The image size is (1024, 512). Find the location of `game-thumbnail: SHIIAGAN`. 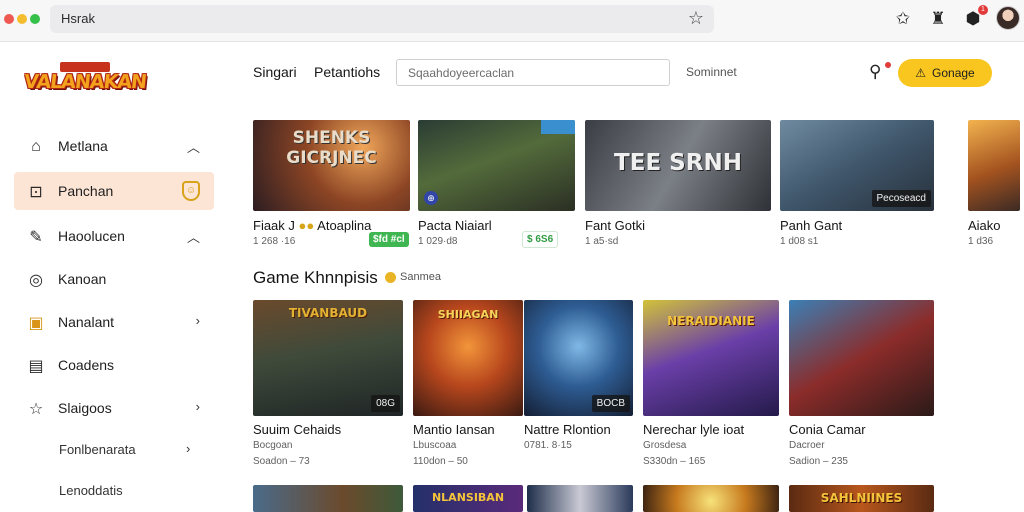

game-thumbnail: SHIIAGAN is located at coordinates (468, 358).